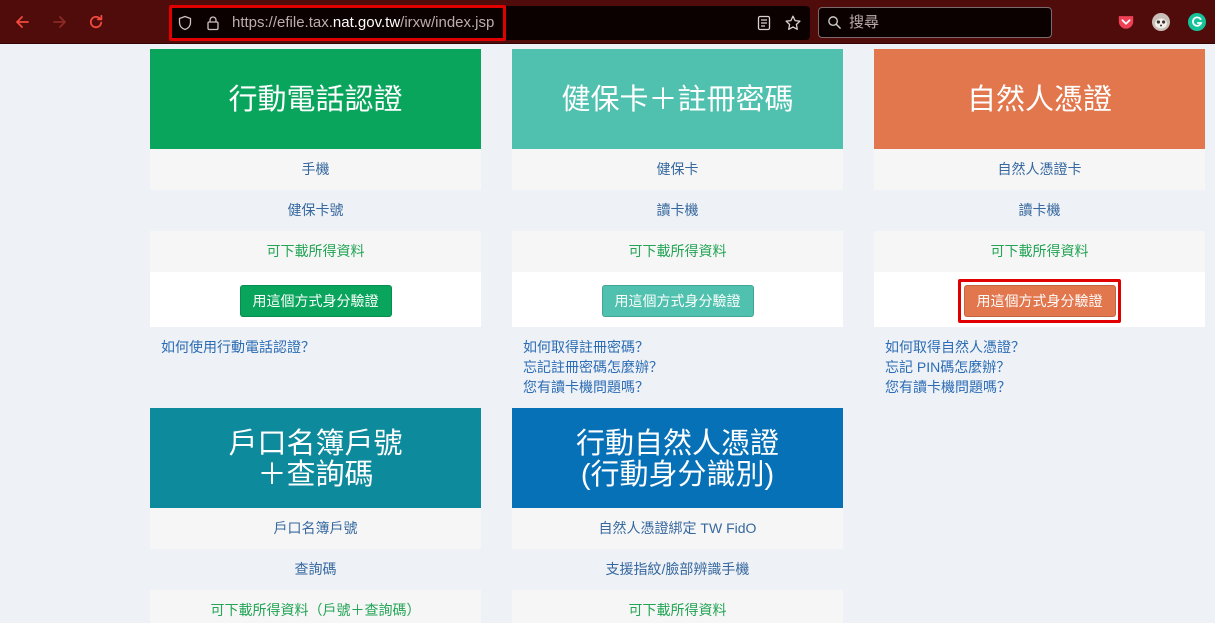 This screenshot has width=1215, height=623. Describe the element at coordinates (677, 443) in the screenshot. I see `card-title-line: 行動自然人憑證` at that location.